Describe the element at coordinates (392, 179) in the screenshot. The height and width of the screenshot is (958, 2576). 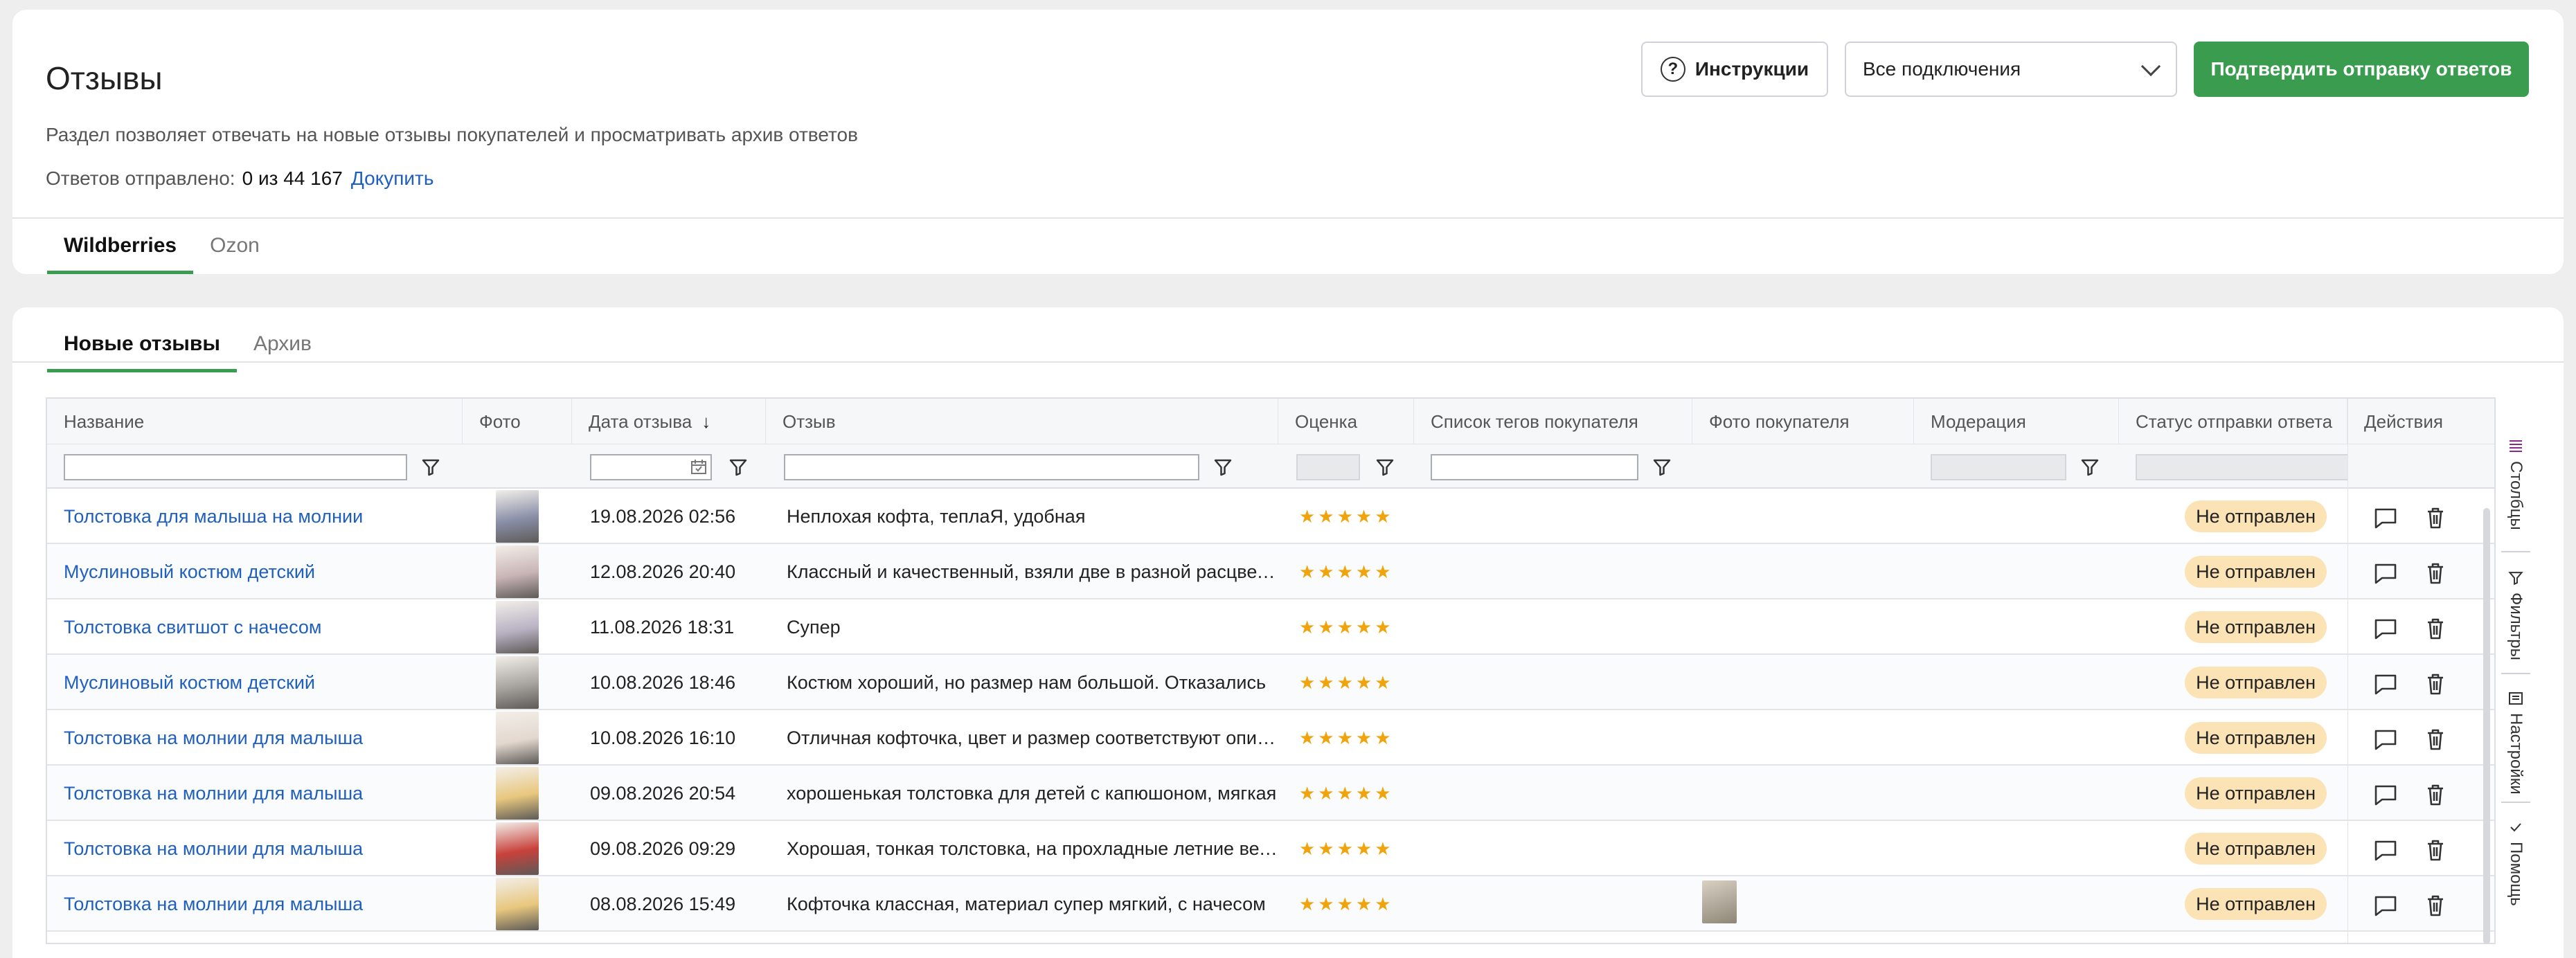
I see `buy-more-link: Докупить` at that location.